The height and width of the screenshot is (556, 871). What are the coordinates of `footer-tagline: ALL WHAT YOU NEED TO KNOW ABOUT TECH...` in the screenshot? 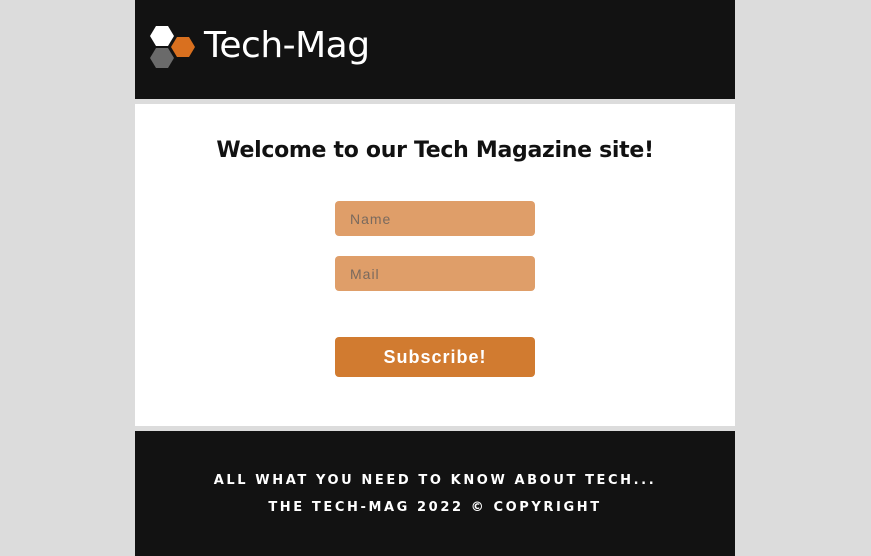 It's located at (435, 480).